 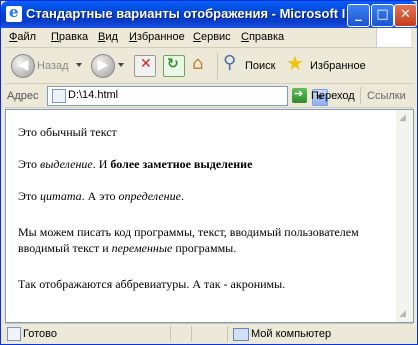 What do you see at coordinates (402, 313) in the screenshot?
I see `scroll-down-grip-icon: ◢` at bounding box center [402, 313].